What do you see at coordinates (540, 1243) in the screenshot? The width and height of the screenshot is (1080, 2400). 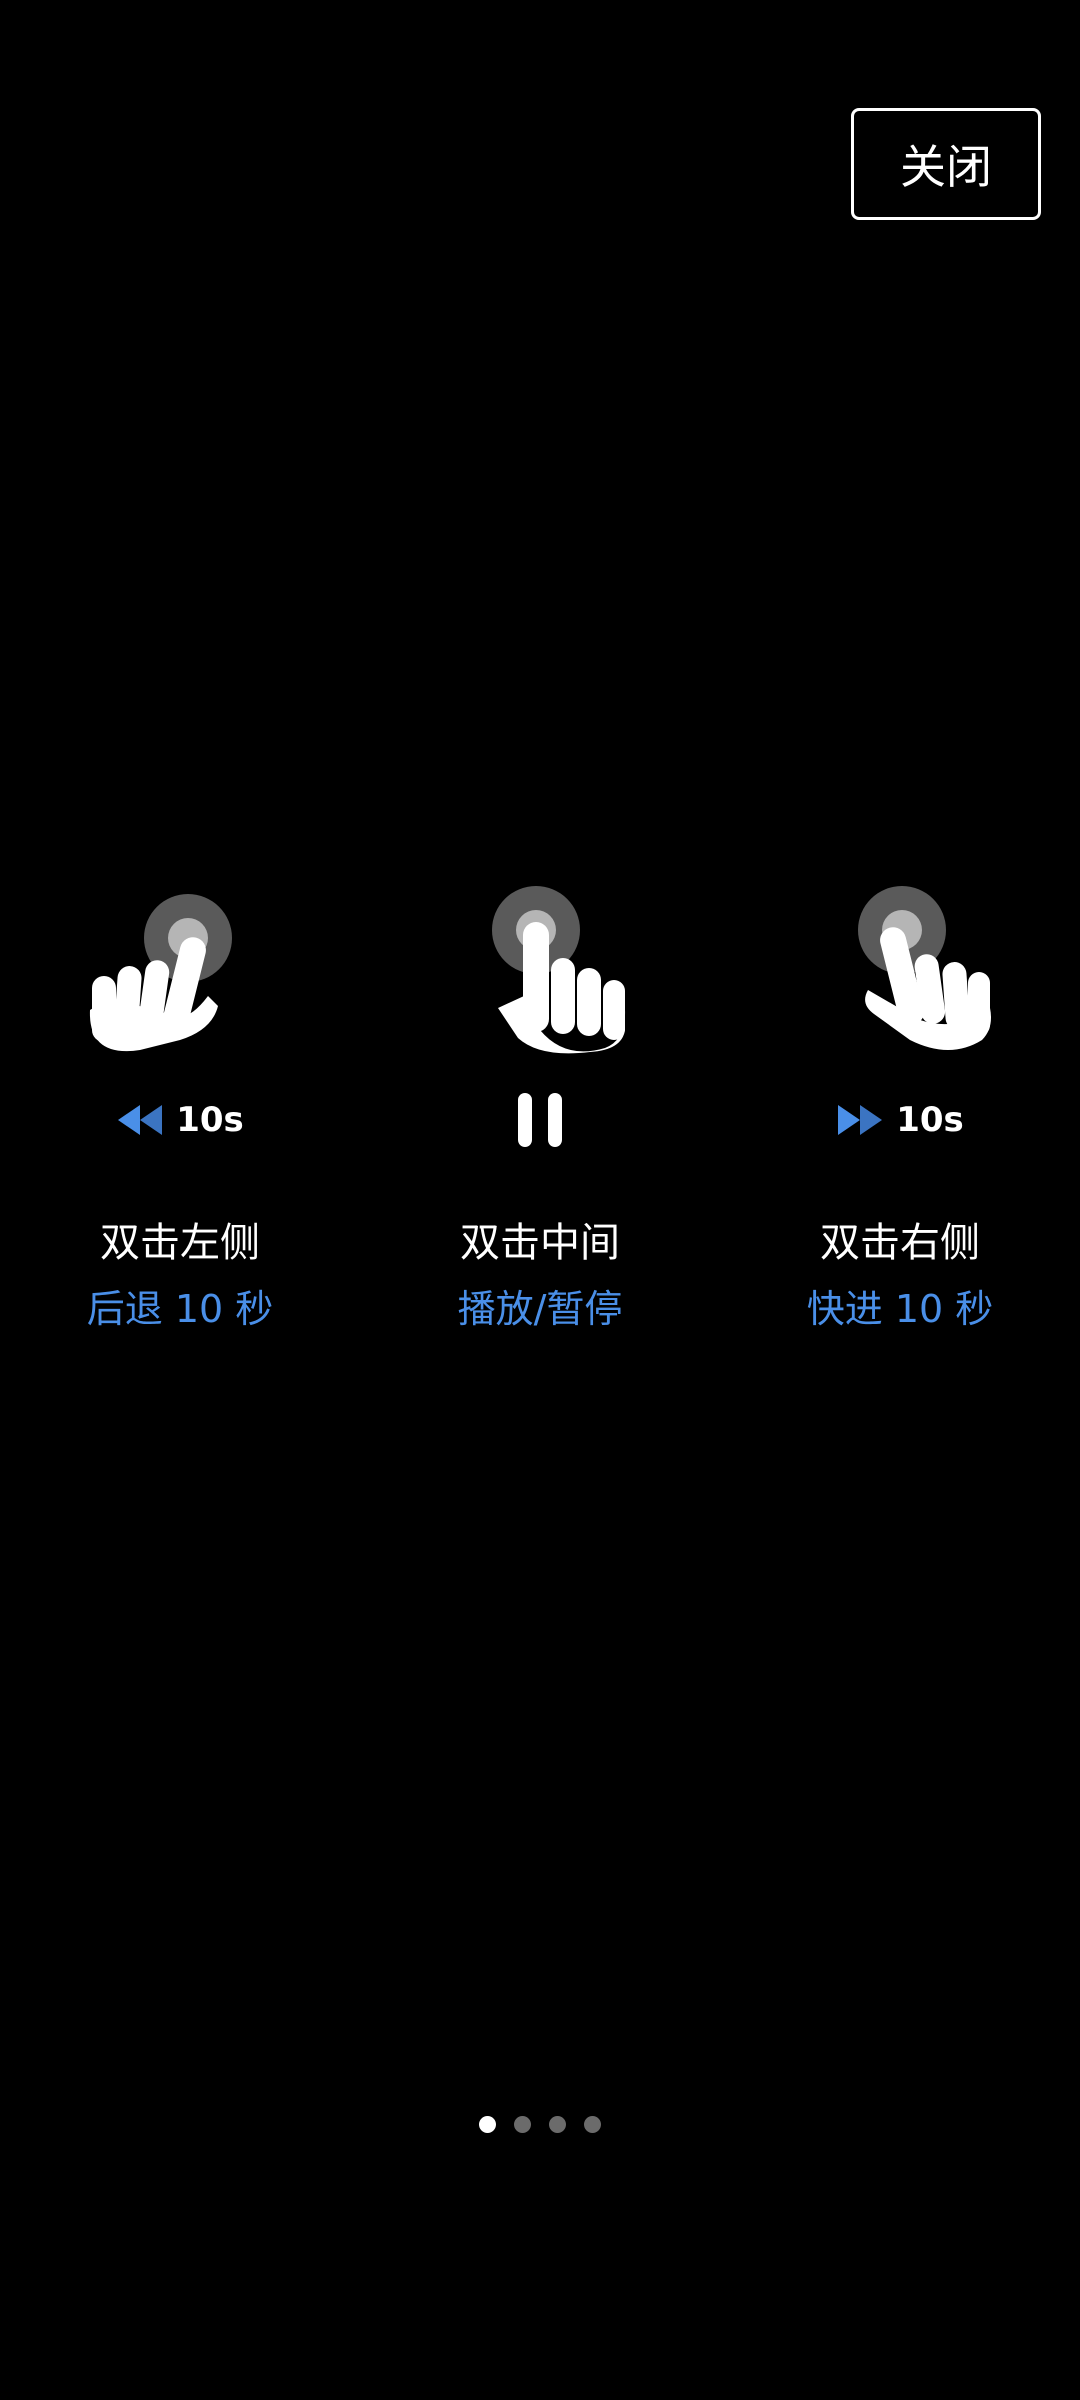 I see `gesture-title: 双击中间` at bounding box center [540, 1243].